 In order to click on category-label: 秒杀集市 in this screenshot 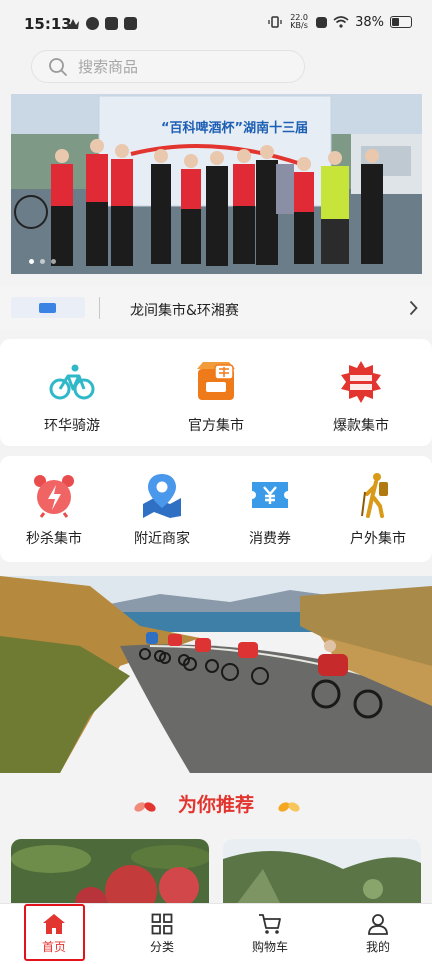, I will do `click(54, 539)`.